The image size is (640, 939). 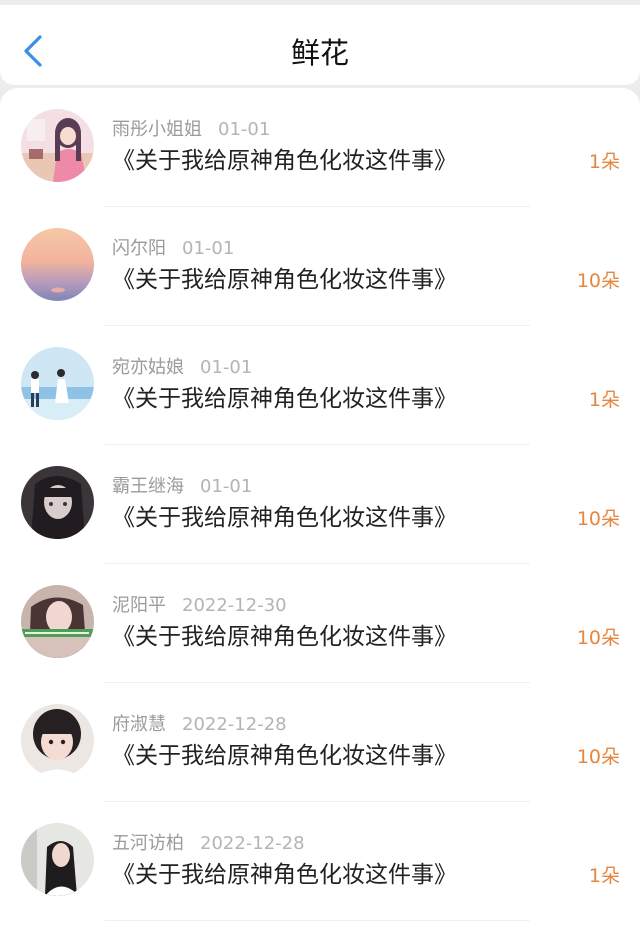 I want to click on sender-name: 五河访柏, so click(x=148, y=843).